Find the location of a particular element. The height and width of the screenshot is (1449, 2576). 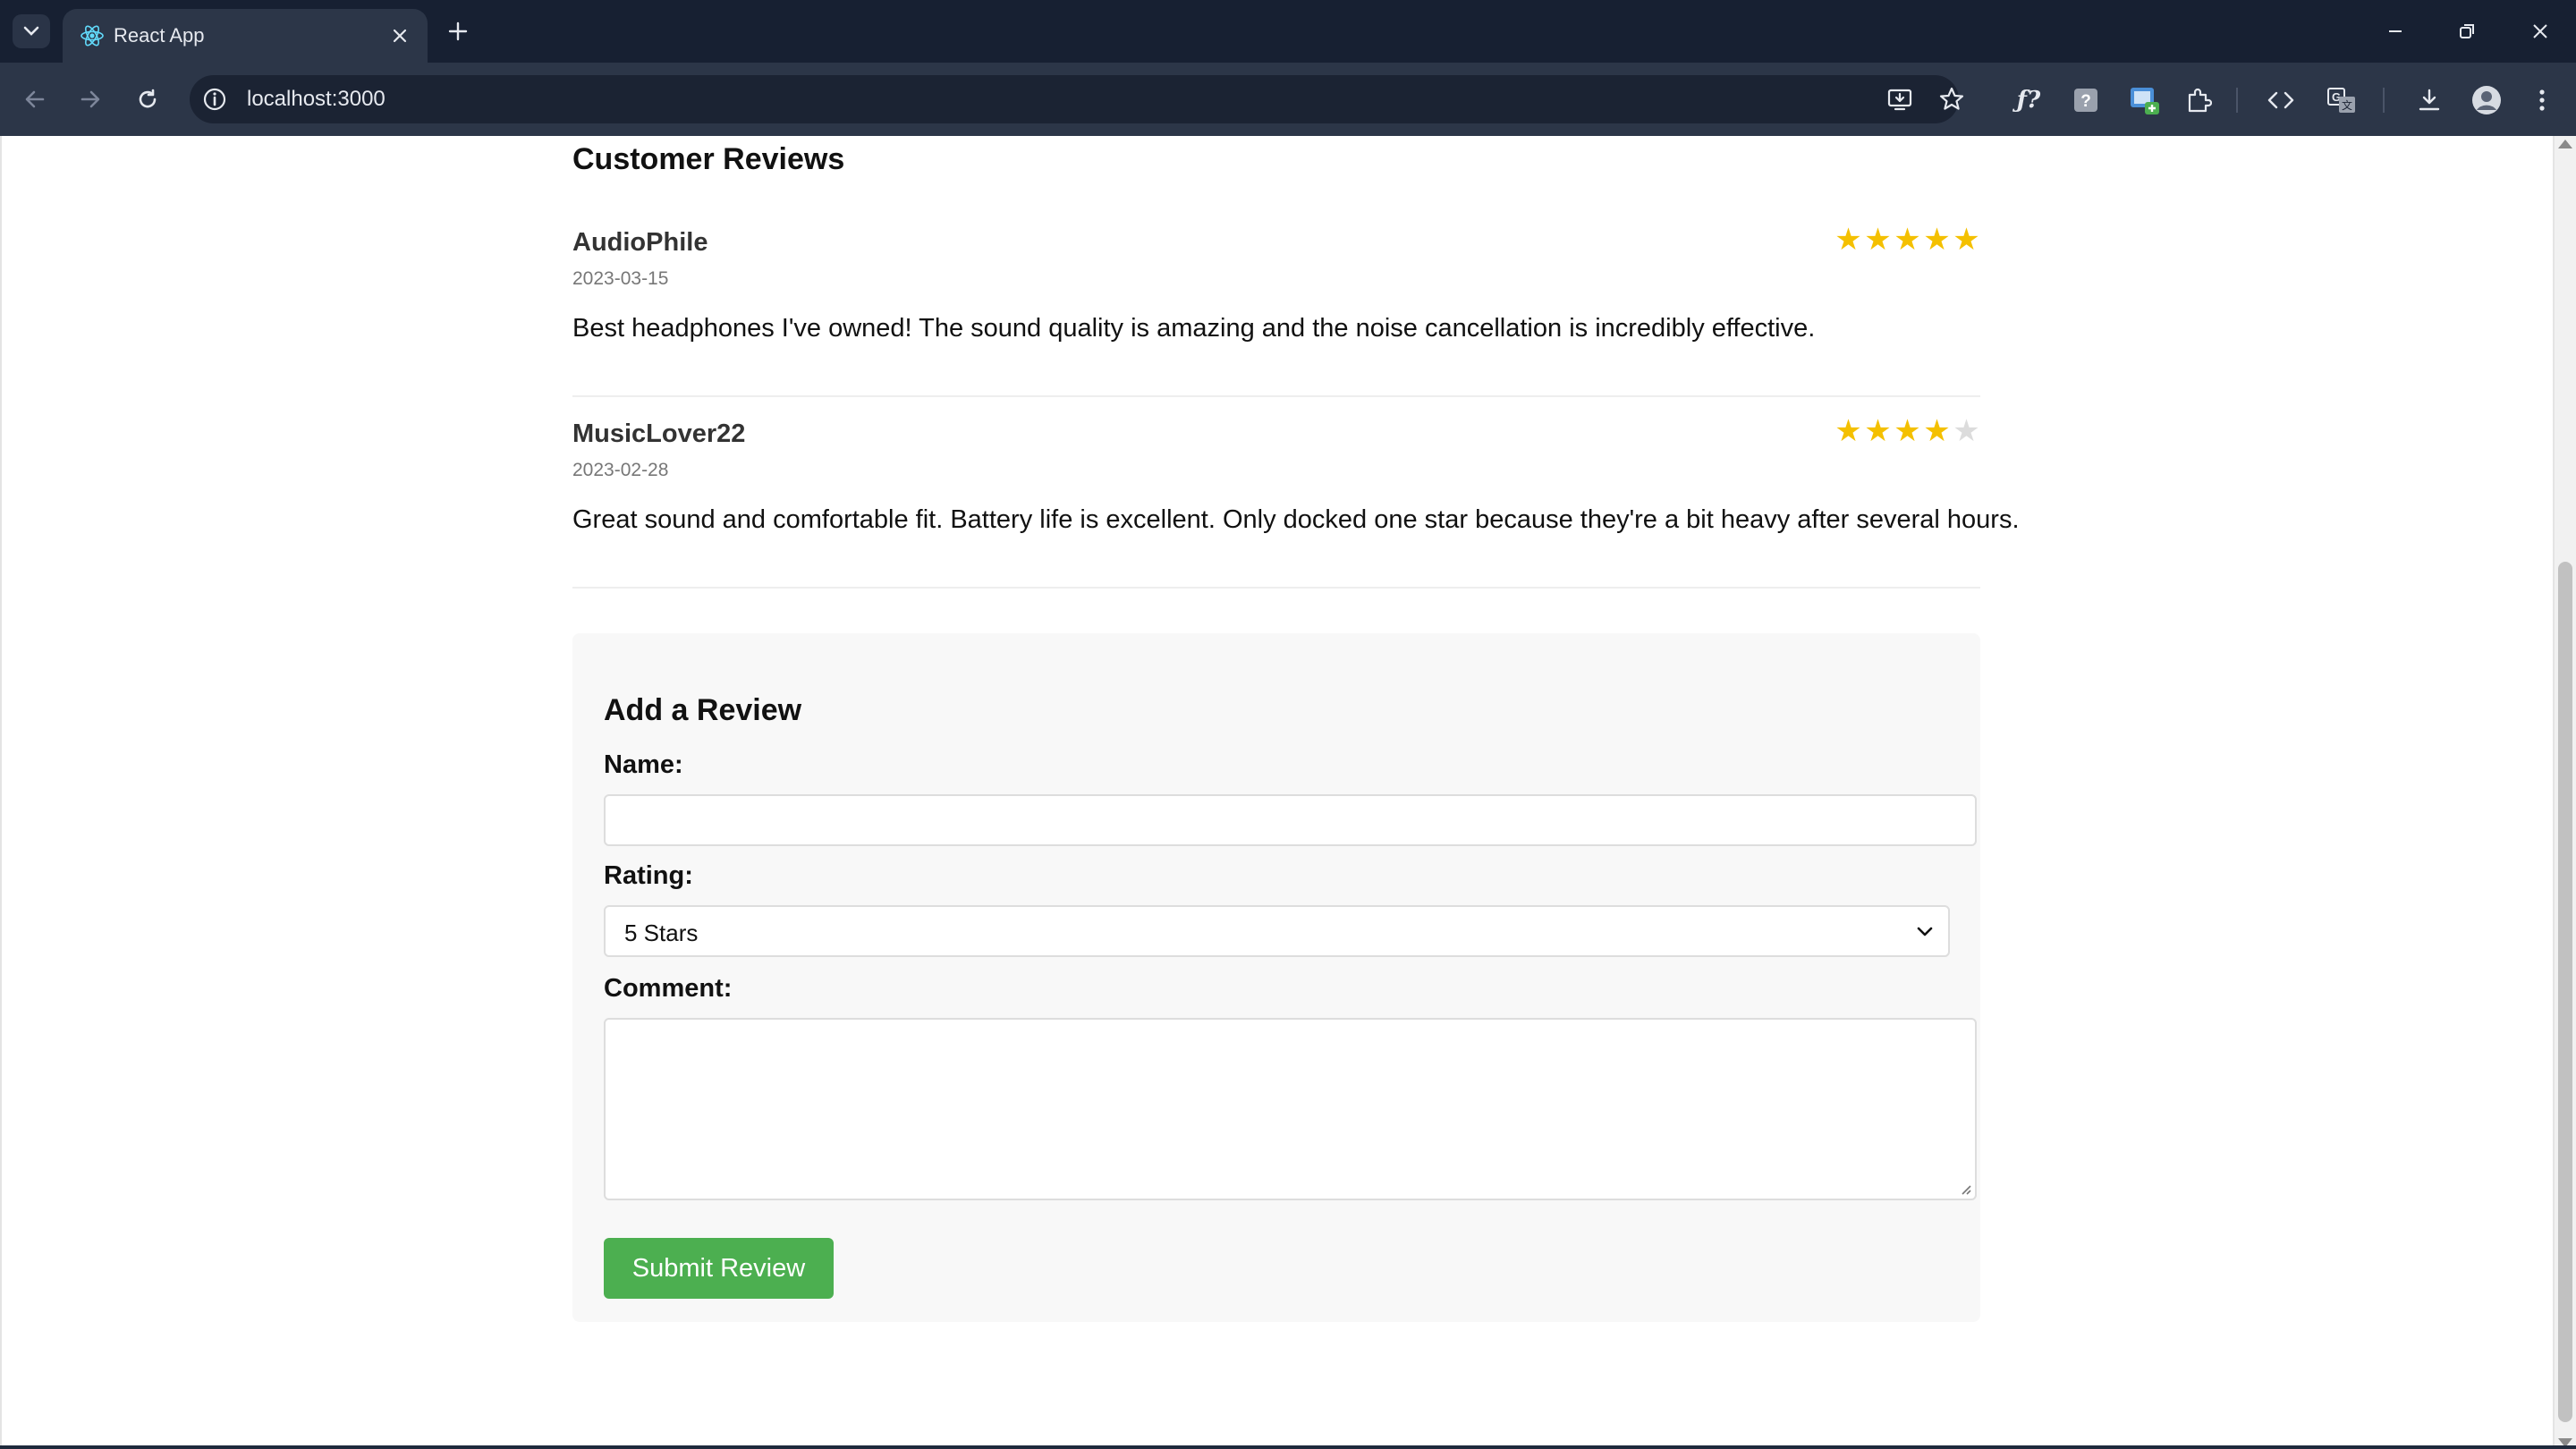

minimize-icon is located at coordinates (2395, 31).